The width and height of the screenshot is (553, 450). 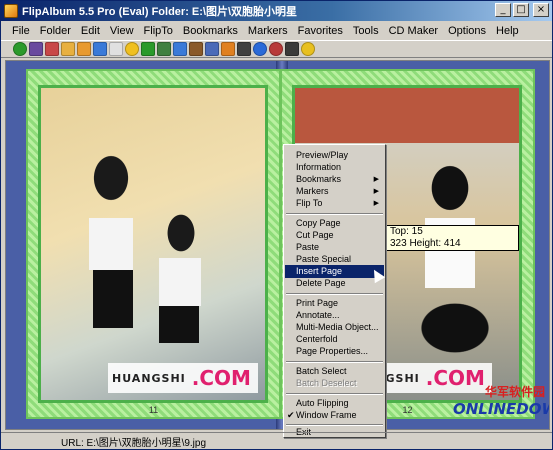 What do you see at coordinates (21, 31) in the screenshot?
I see `menu-file: File` at bounding box center [21, 31].